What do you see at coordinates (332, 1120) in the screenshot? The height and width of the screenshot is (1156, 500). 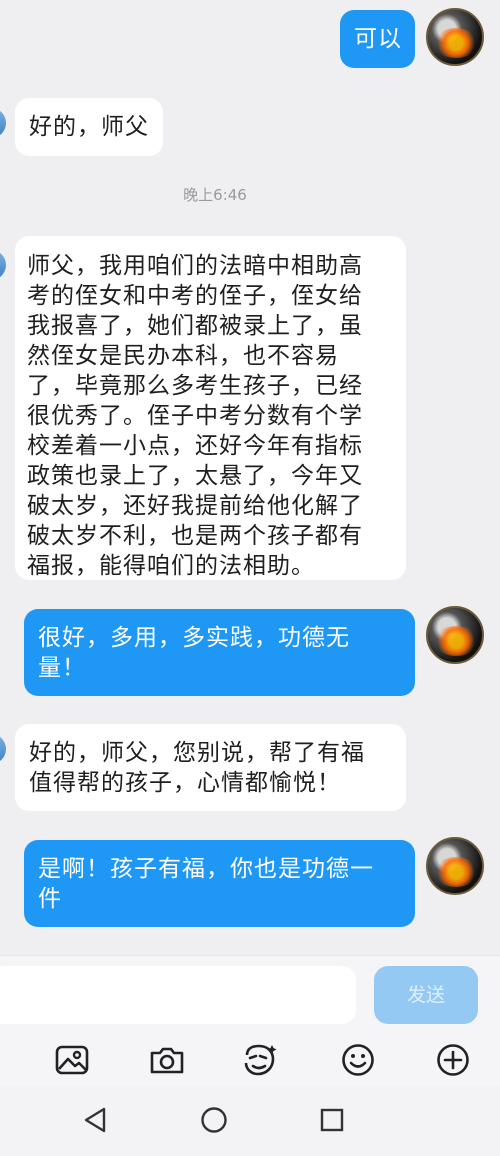 I see `recents-icon` at bounding box center [332, 1120].